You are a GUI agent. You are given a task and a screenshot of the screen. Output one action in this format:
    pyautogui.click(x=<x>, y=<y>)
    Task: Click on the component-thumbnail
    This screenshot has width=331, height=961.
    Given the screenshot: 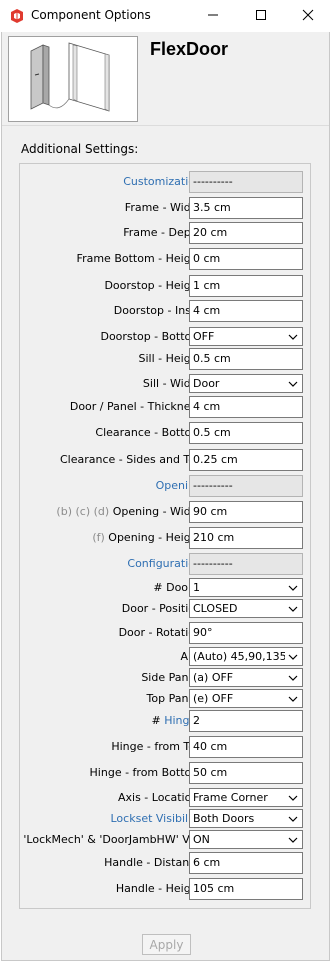 What is the action you would take?
    pyautogui.click(x=73, y=79)
    